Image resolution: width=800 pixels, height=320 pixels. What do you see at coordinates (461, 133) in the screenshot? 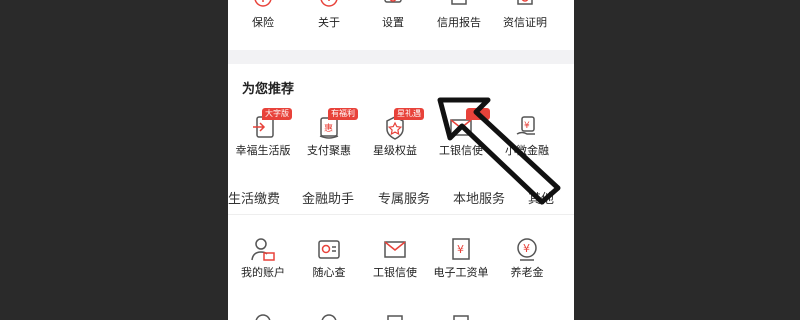
I see `recommend-item-messenger: 工银信使` at bounding box center [461, 133].